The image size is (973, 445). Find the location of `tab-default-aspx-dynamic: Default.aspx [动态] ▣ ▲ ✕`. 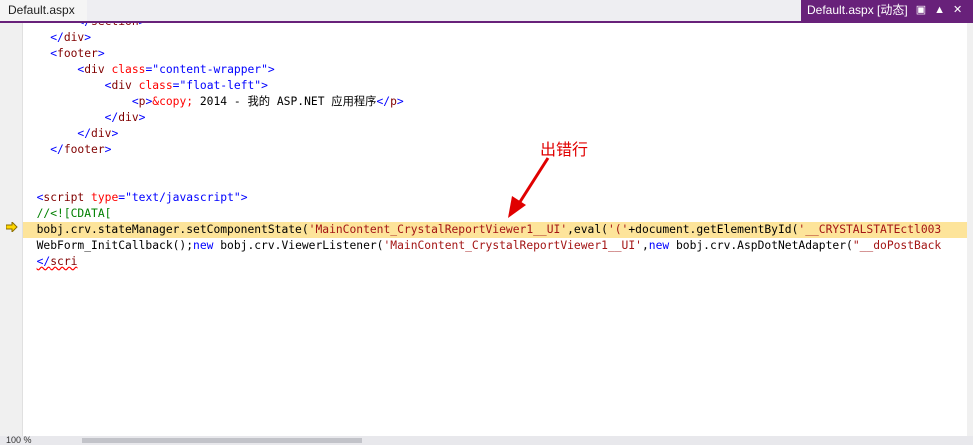

tab-default-aspx-dynamic: Default.aspx [动态] ▣ ▲ ✕ is located at coordinates (887, 10).